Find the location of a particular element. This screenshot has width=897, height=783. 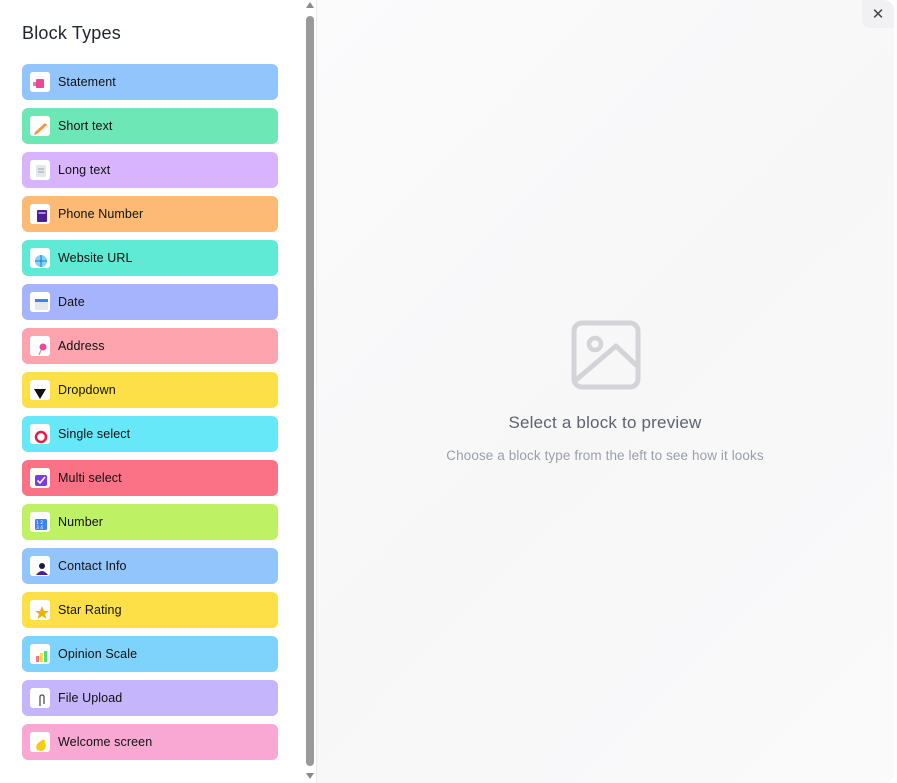

close-icon: ✕ is located at coordinates (878, 14).